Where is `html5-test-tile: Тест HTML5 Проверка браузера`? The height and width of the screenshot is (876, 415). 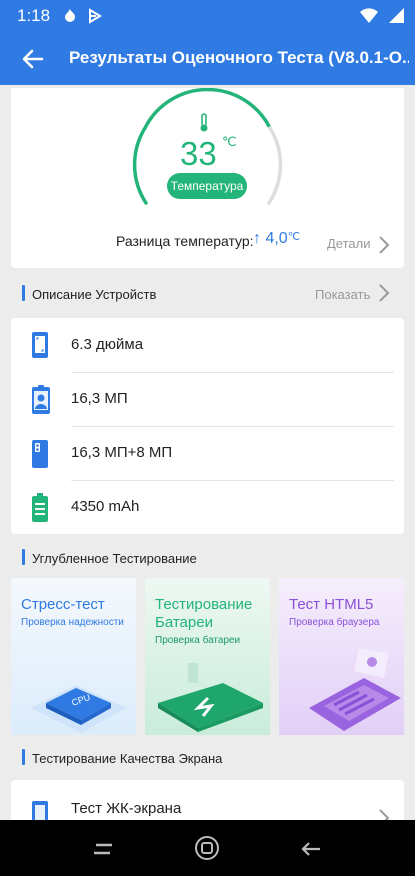 html5-test-tile: Тест HTML5 Проверка браузера is located at coordinates (341, 656).